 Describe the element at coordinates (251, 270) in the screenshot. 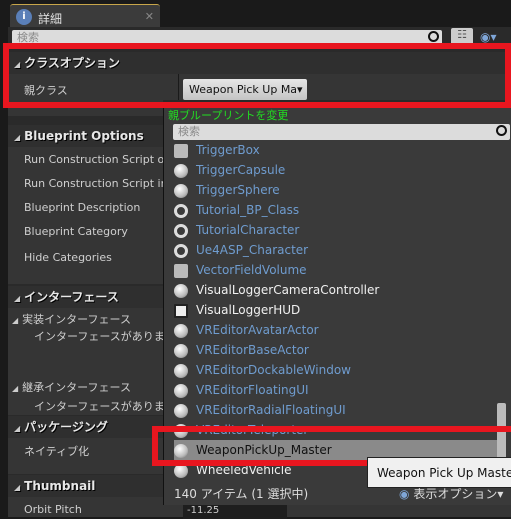

I see `item-label: VectorFieldVolume` at that location.